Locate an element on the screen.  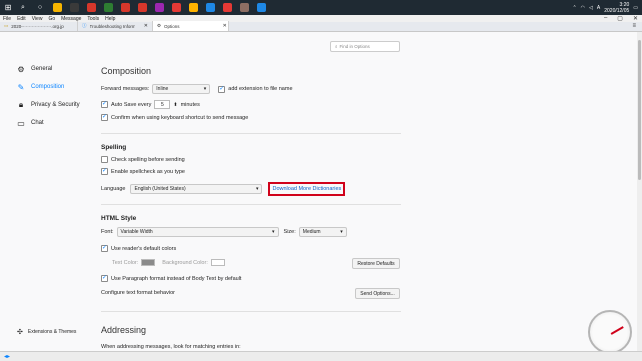
sidebar-item-extensions: ✣ Extensions & Themes is located at coordinates (46, 332).